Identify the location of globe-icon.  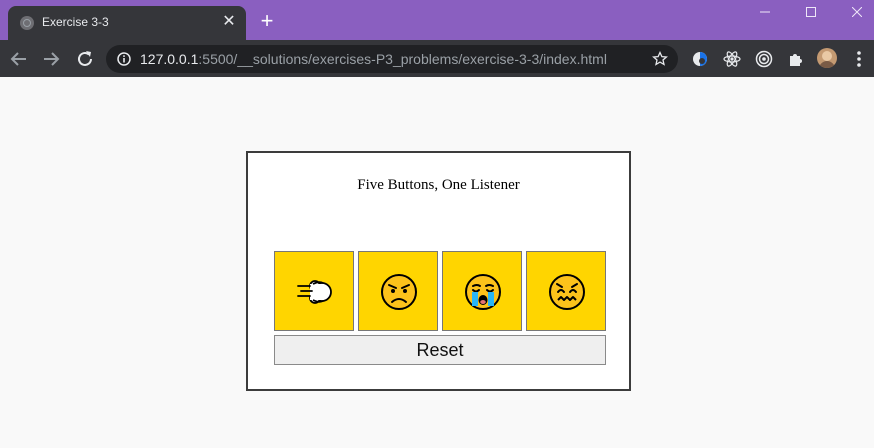
(27, 23).